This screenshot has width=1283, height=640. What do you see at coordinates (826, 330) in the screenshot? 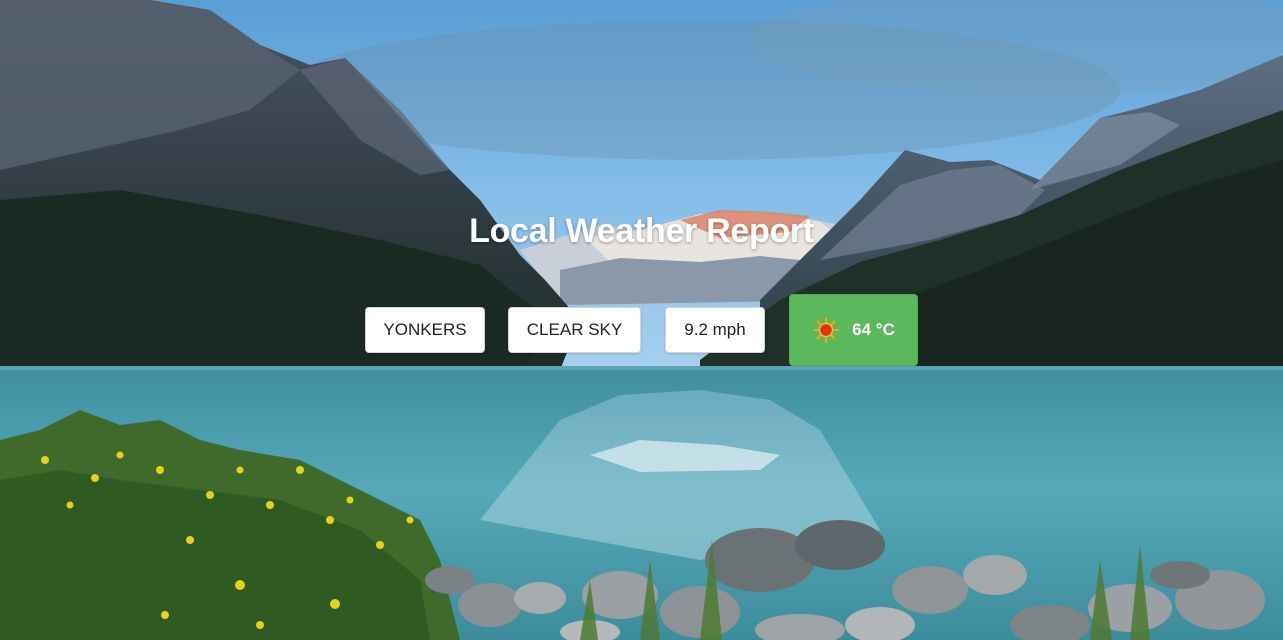
I see `sun-icon` at bounding box center [826, 330].